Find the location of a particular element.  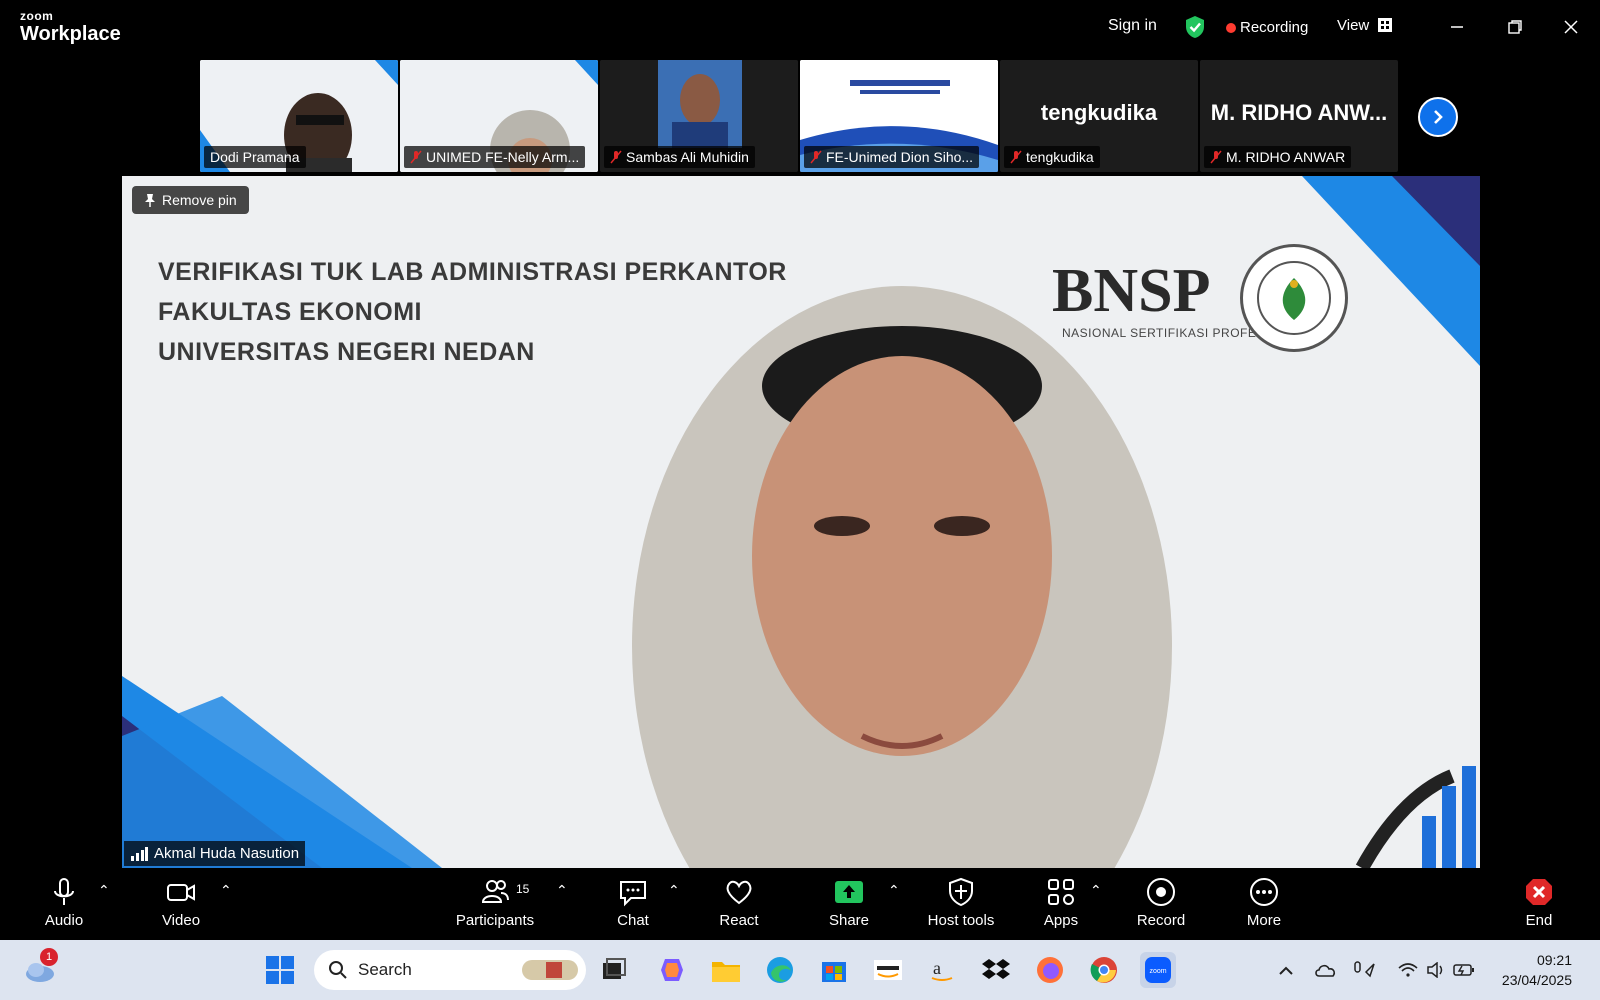

chat-options-chevron-icon: ⌃ is located at coordinates (674, 890).